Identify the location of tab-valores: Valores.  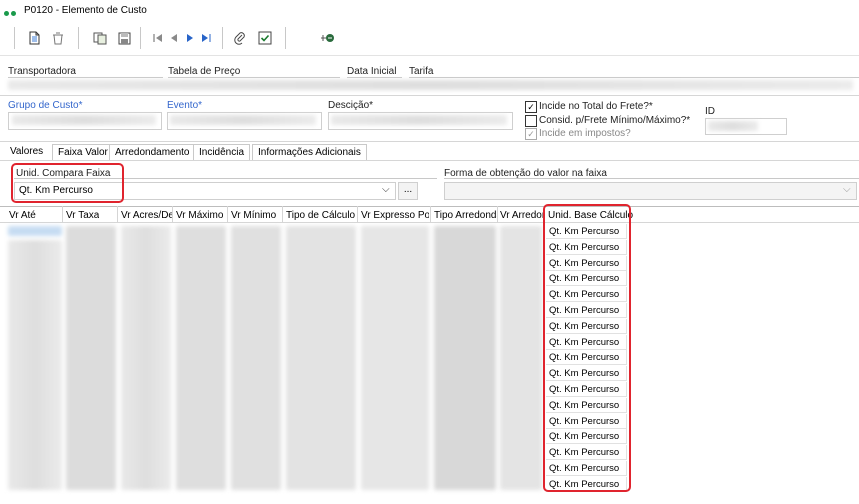
(27, 152).